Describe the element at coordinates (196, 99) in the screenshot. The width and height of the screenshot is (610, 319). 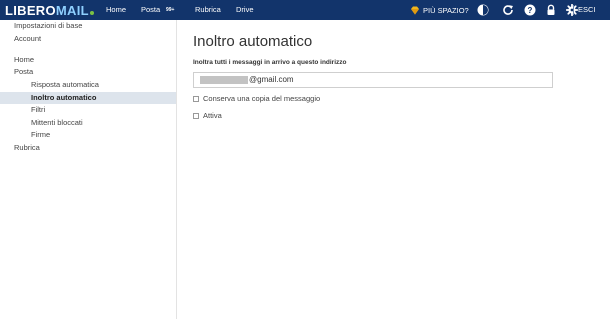
I see `keep-copy-checkbox` at that location.